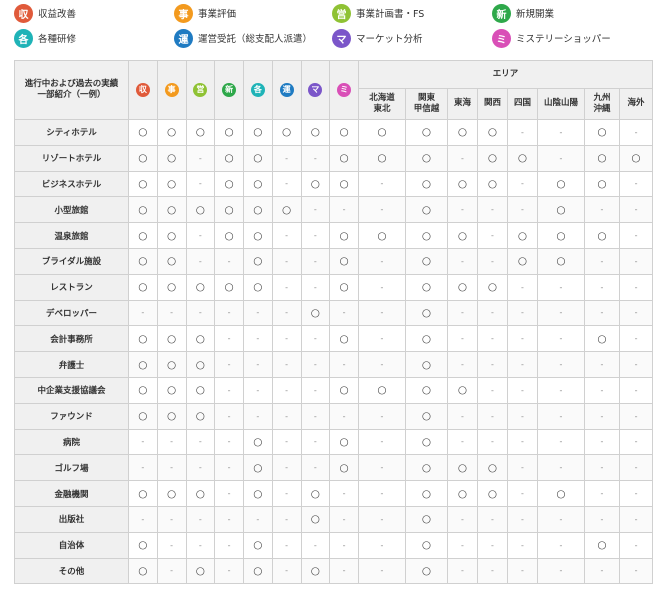 The height and width of the screenshot is (606, 667). Describe the element at coordinates (535, 14) in the screenshot. I see `legend-label: 新規開業` at that location.